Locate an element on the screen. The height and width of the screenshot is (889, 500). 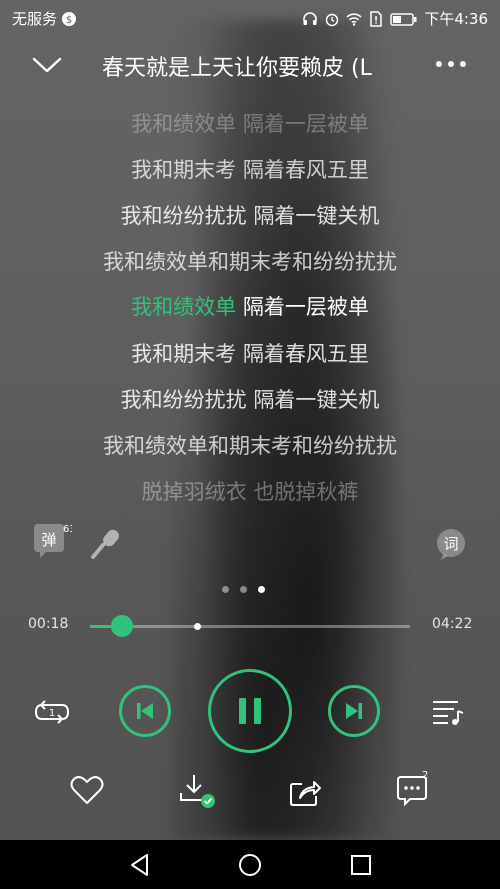
svg-text: 1 is located at coordinates (52, 713).